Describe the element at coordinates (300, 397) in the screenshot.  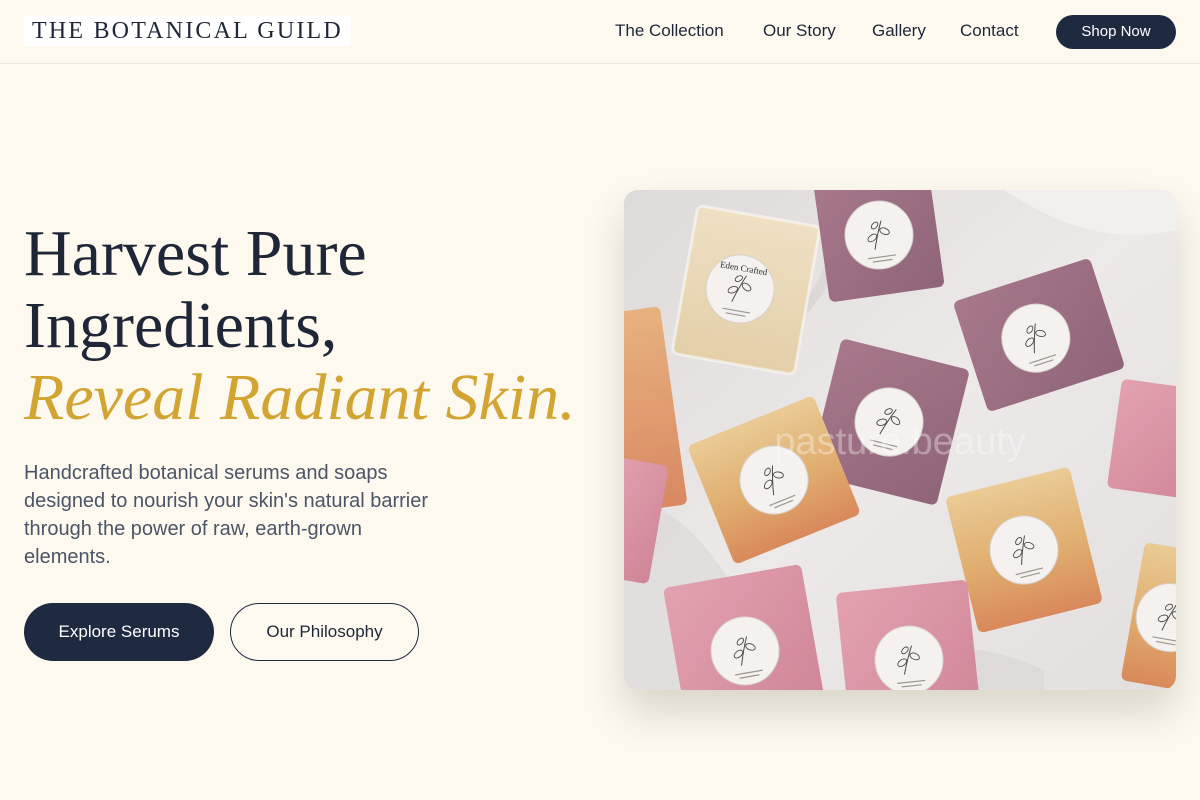
I see `hero-heading-accent: Reveal Radiant Skin.` at that location.